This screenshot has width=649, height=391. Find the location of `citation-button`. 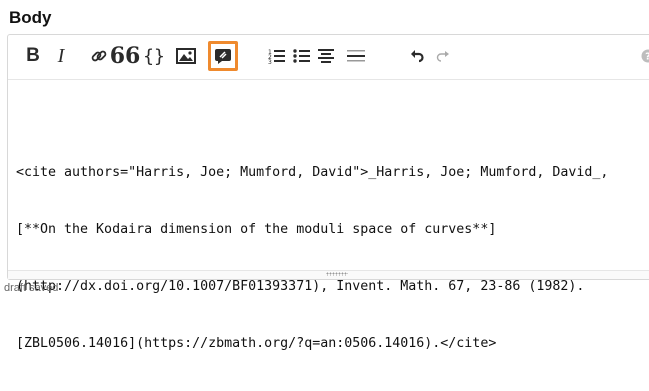

citation-button is located at coordinates (223, 56).